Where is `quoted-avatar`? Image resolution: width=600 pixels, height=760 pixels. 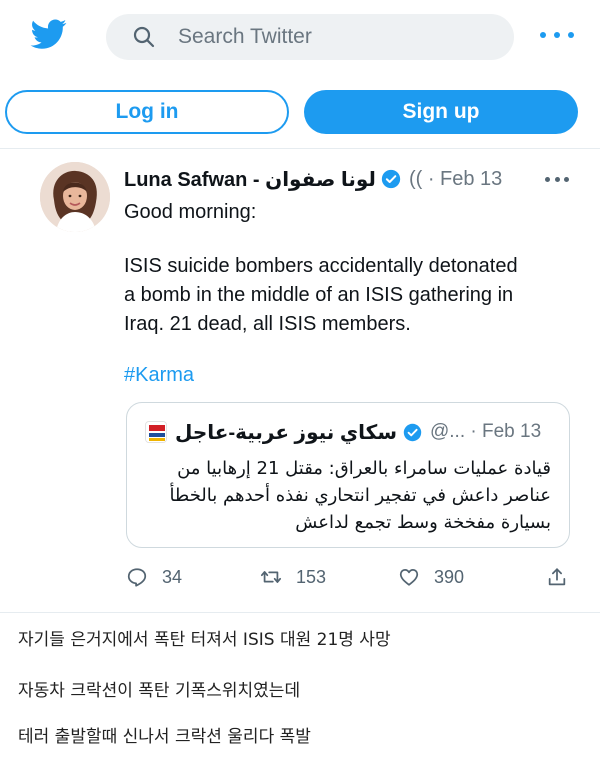
quoted-avatar is located at coordinates (156, 432).